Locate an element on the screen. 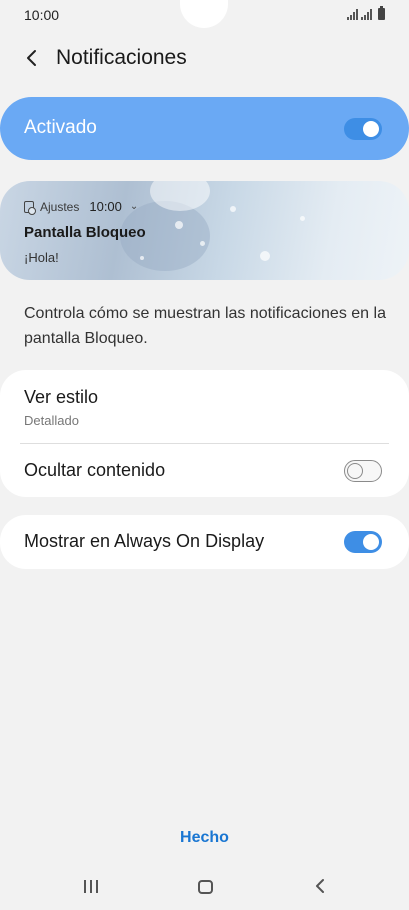 This screenshot has height=910, width=409. signal-icon is located at coordinates (352, 14).